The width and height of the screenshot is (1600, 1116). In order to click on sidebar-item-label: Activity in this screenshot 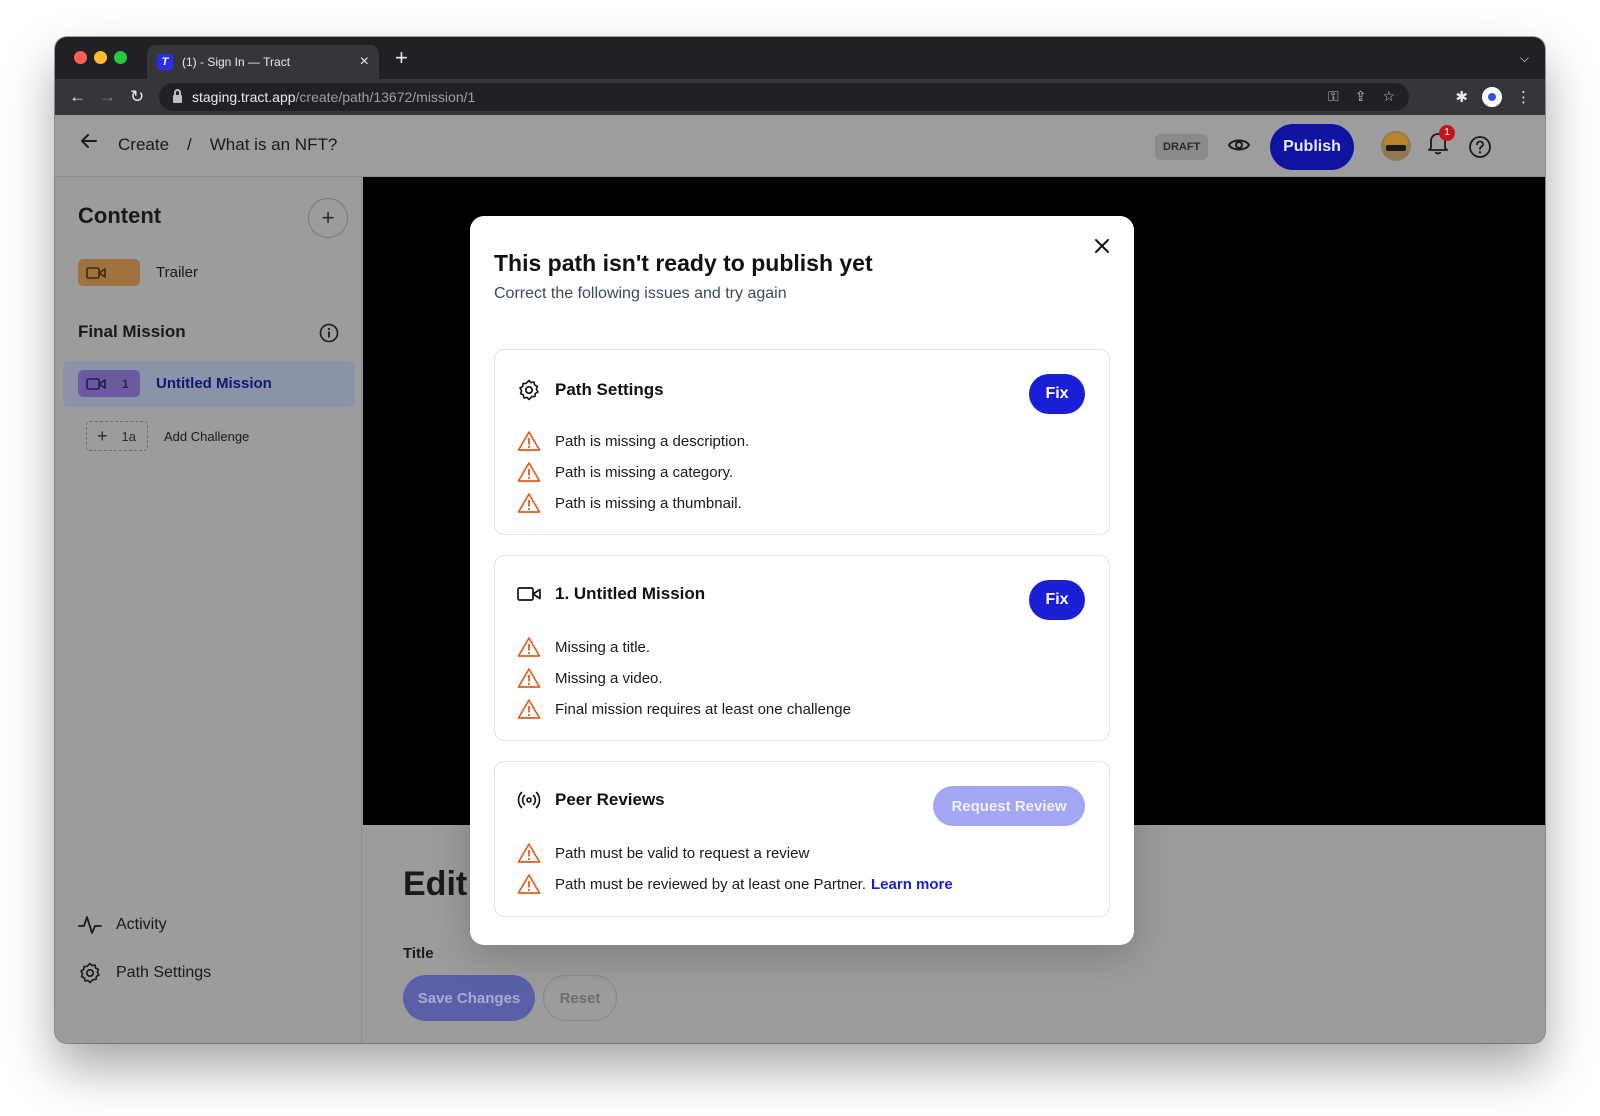, I will do `click(141, 924)`.